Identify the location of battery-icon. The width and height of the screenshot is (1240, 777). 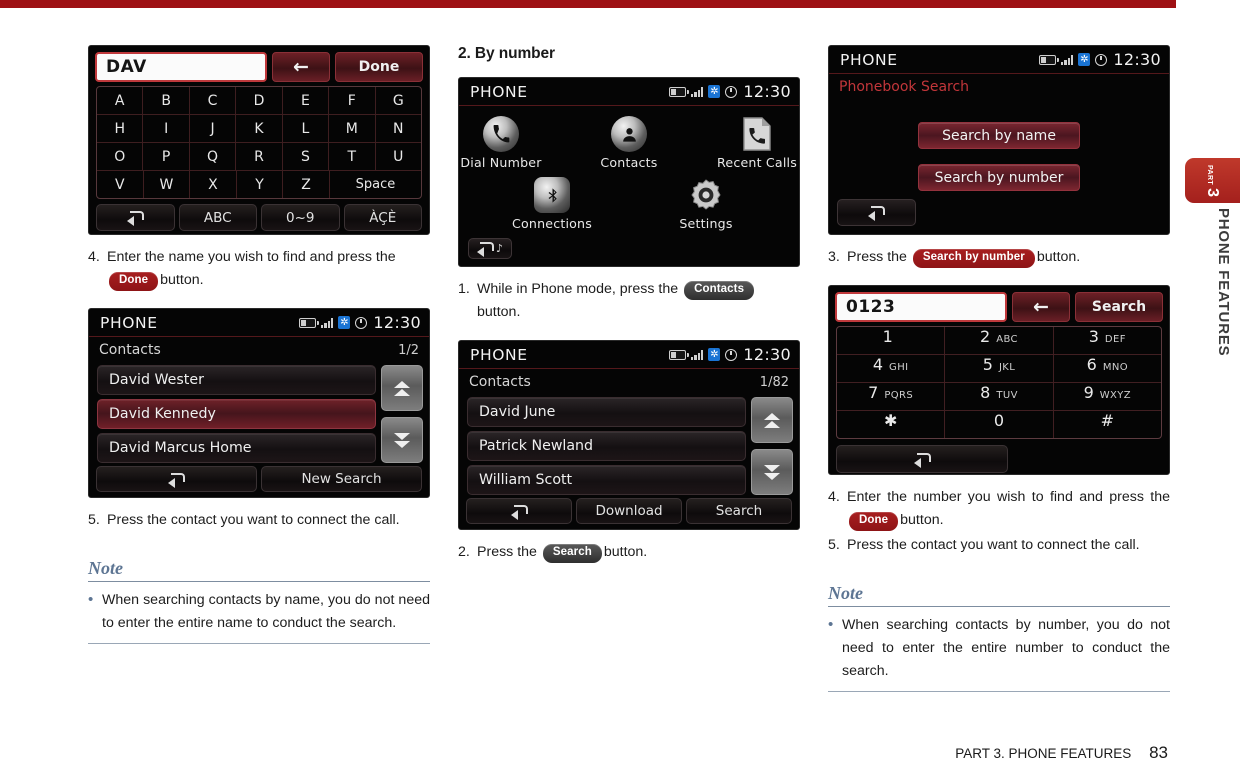
(679, 354).